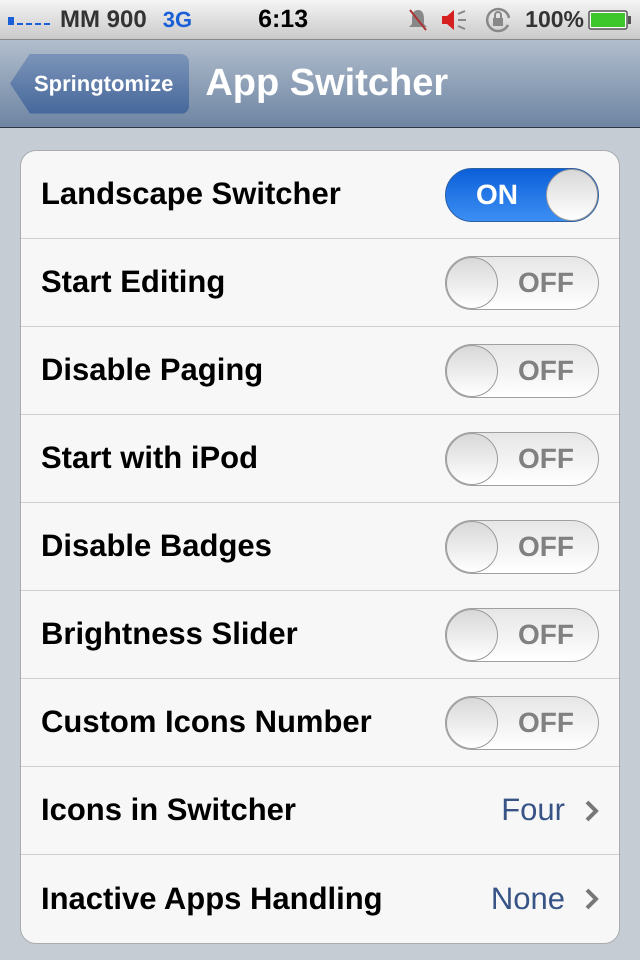  Describe the element at coordinates (326, 83) in the screenshot. I see `screen-title: App Switcher` at that location.